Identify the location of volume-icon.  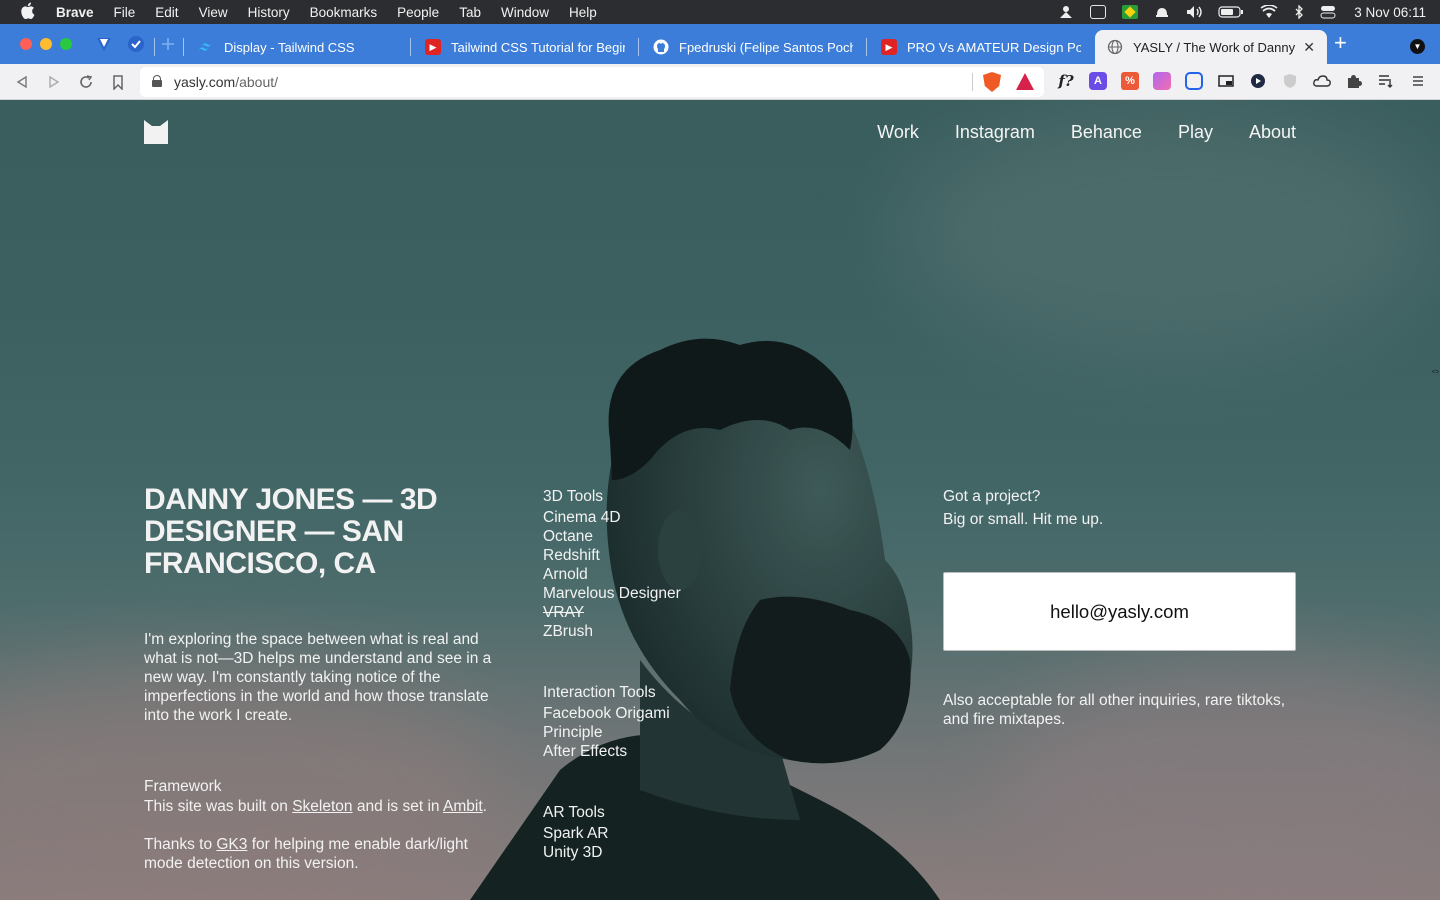
(1194, 12).